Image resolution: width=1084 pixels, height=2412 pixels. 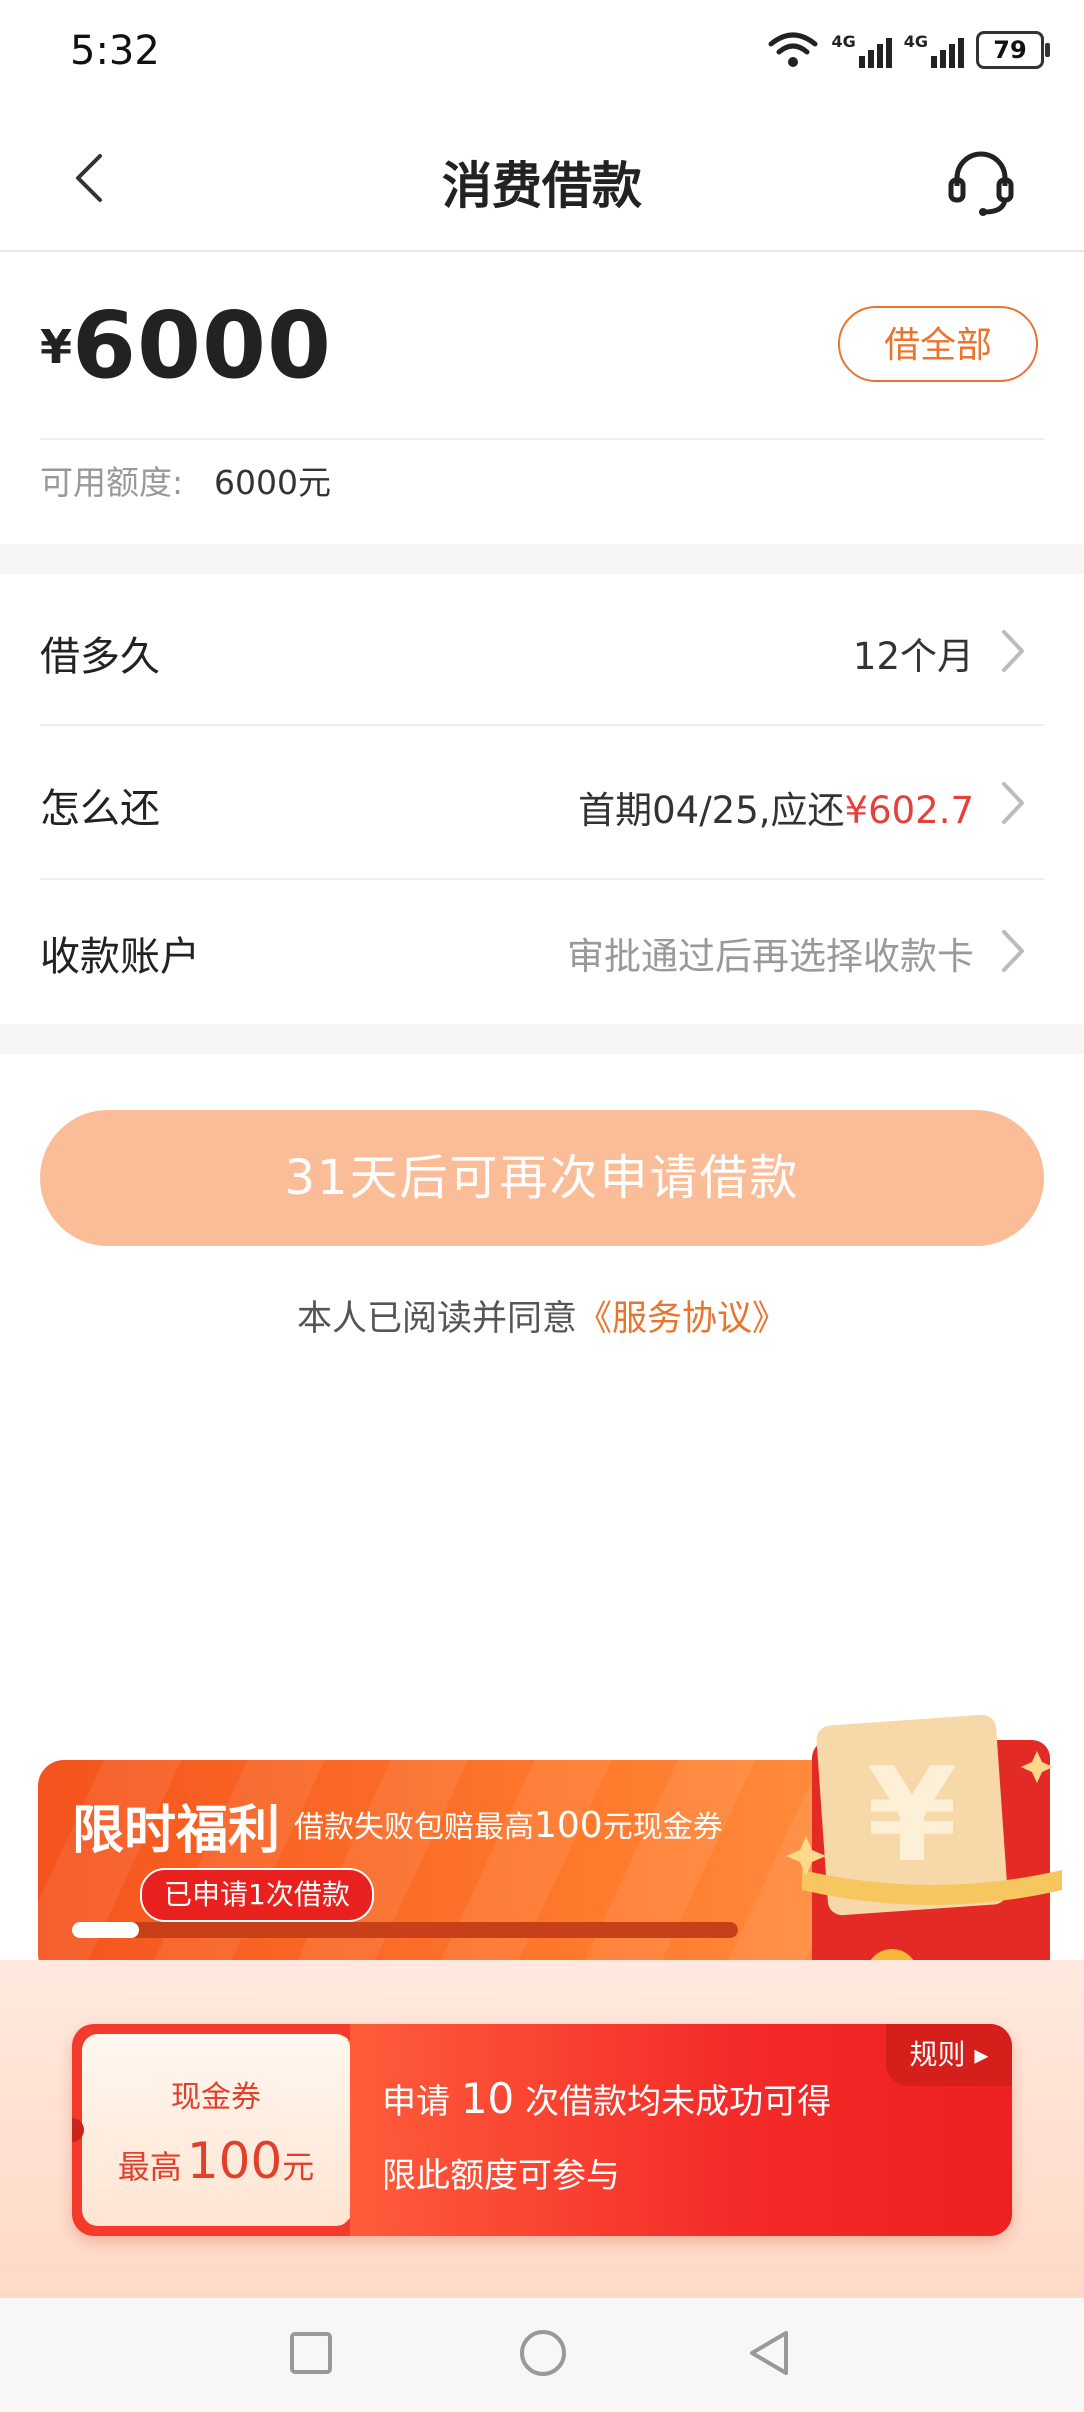 What do you see at coordinates (542, 186) in the screenshot?
I see `page-title: 消费借款` at bounding box center [542, 186].